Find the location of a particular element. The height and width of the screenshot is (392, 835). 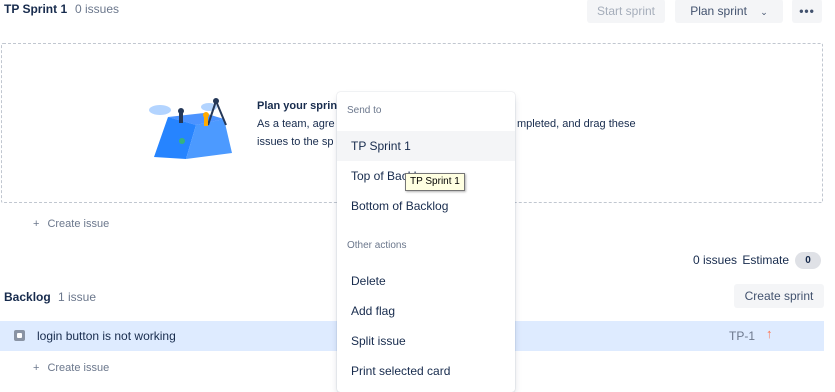

sprint-create-issue: + Create issue is located at coordinates (71, 224).